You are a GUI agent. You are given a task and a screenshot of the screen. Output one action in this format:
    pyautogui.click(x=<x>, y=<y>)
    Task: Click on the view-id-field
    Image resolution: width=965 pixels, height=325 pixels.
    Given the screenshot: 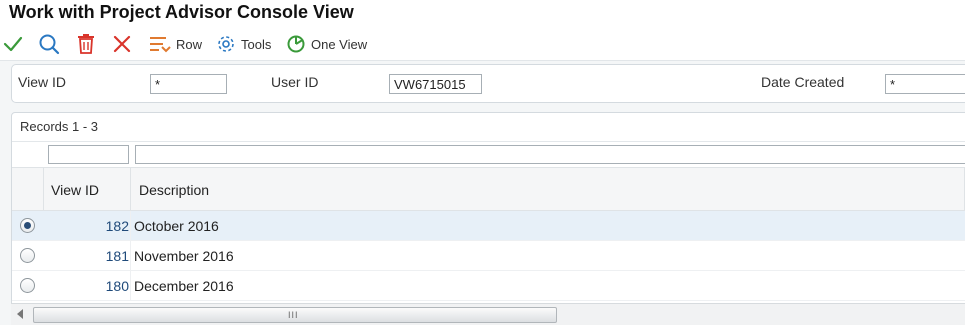 What is the action you would take?
    pyautogui.click(x=188, y=84)
    